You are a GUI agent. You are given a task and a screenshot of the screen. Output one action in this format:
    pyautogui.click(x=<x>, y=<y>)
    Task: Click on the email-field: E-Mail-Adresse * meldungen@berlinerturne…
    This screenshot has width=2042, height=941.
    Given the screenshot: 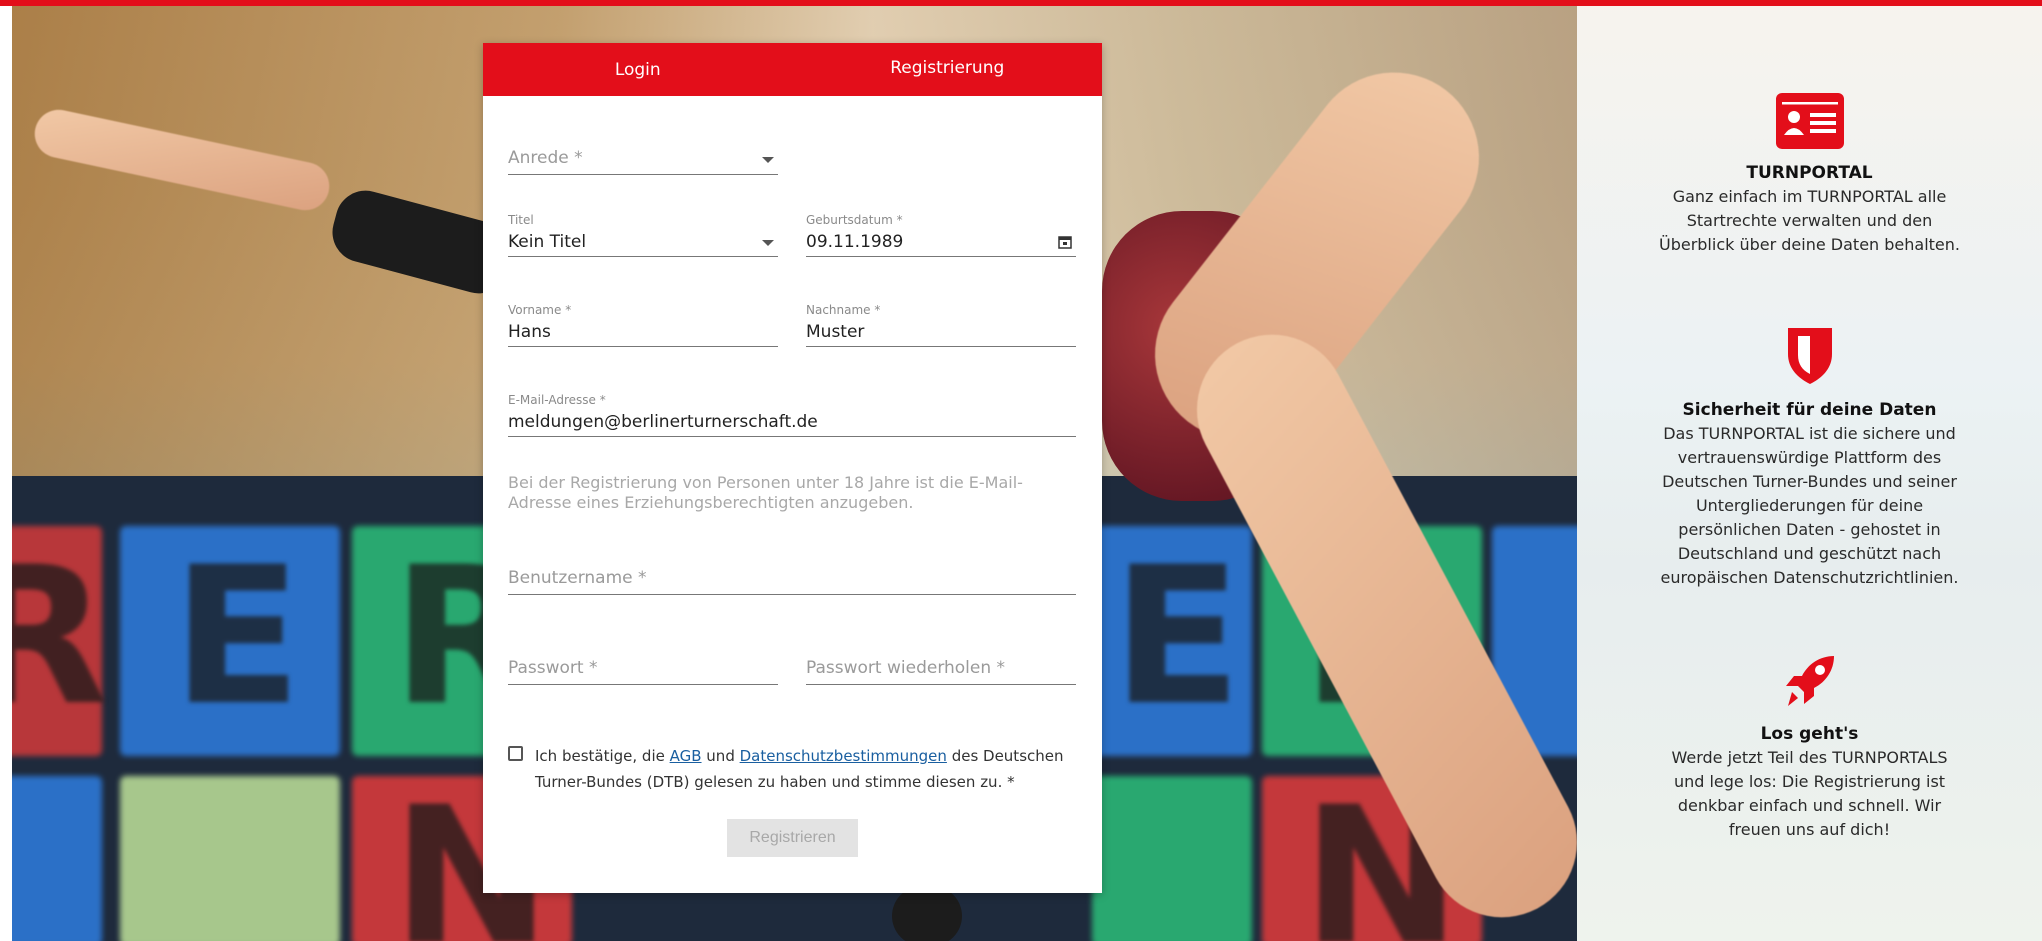 What is the action you would take?
    pyautogui.click(x=792, y=415)
    